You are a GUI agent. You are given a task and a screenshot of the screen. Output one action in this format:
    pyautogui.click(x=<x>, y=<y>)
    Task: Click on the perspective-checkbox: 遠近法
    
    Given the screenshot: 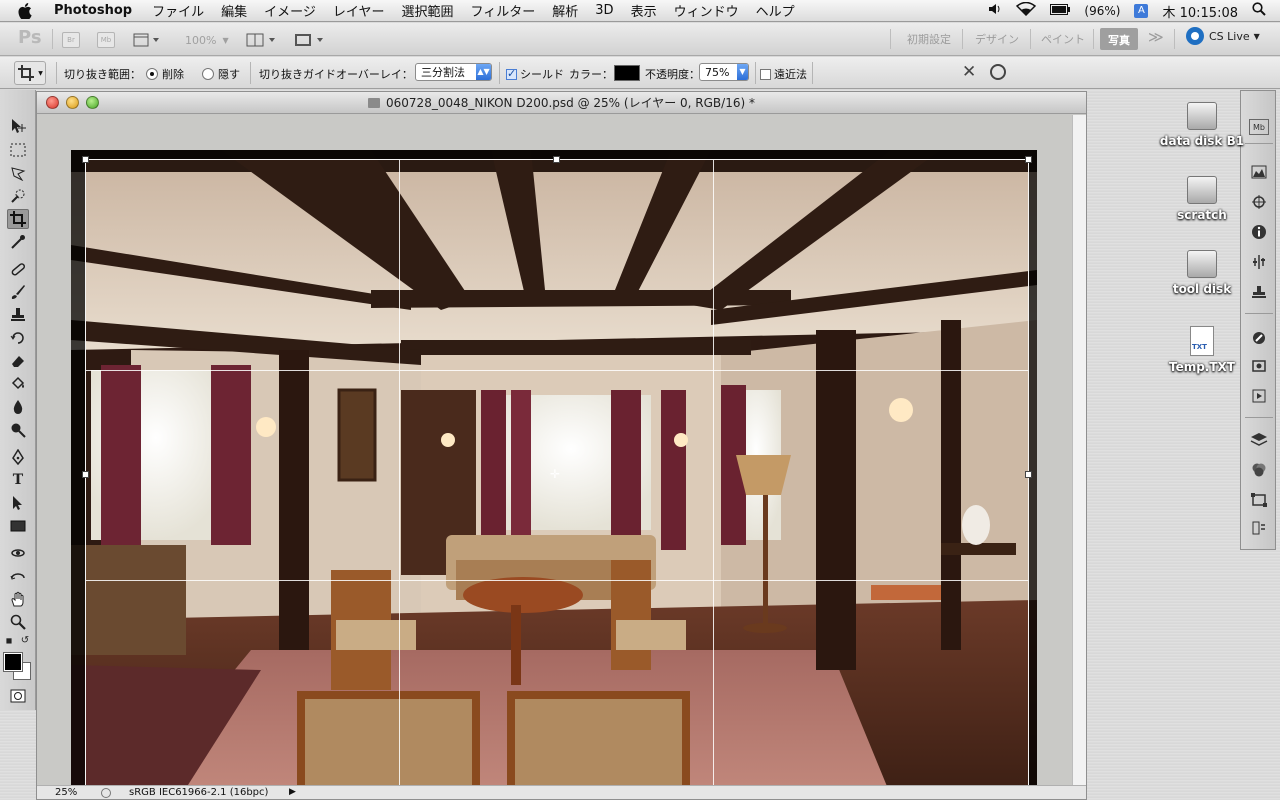 What is the action you would take?
    pyautogui.click(x=783, y=74)
    